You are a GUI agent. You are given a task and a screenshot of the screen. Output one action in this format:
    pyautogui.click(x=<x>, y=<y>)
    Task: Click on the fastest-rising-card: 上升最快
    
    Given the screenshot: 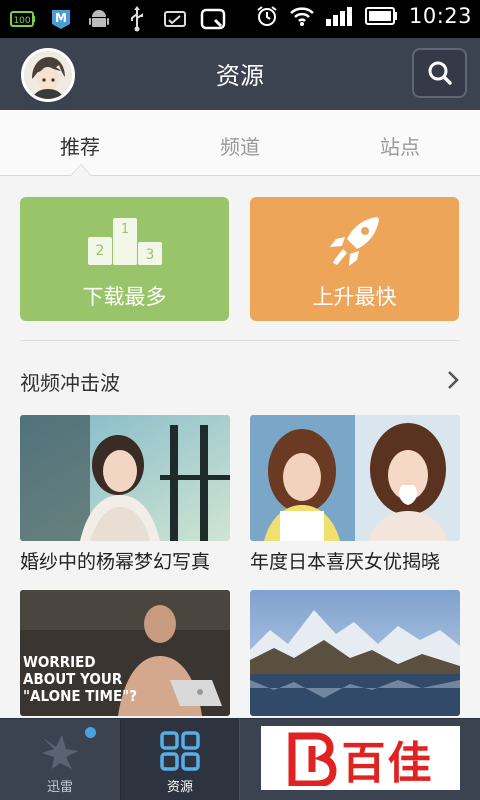 What is the action you would take?
    pyautogui.click(x=354, y=259)
    